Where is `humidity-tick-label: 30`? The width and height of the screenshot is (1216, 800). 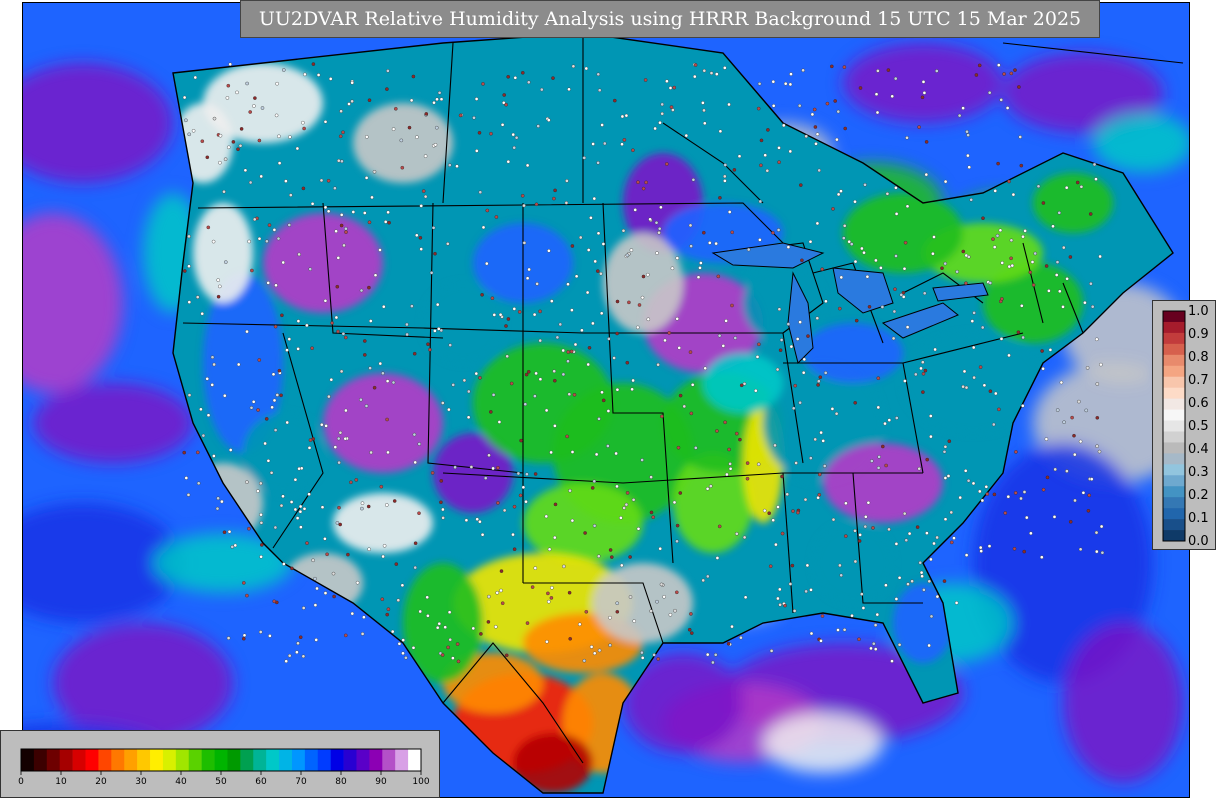
humidity-tick-label: 30 is located at coordinates (141, 782).